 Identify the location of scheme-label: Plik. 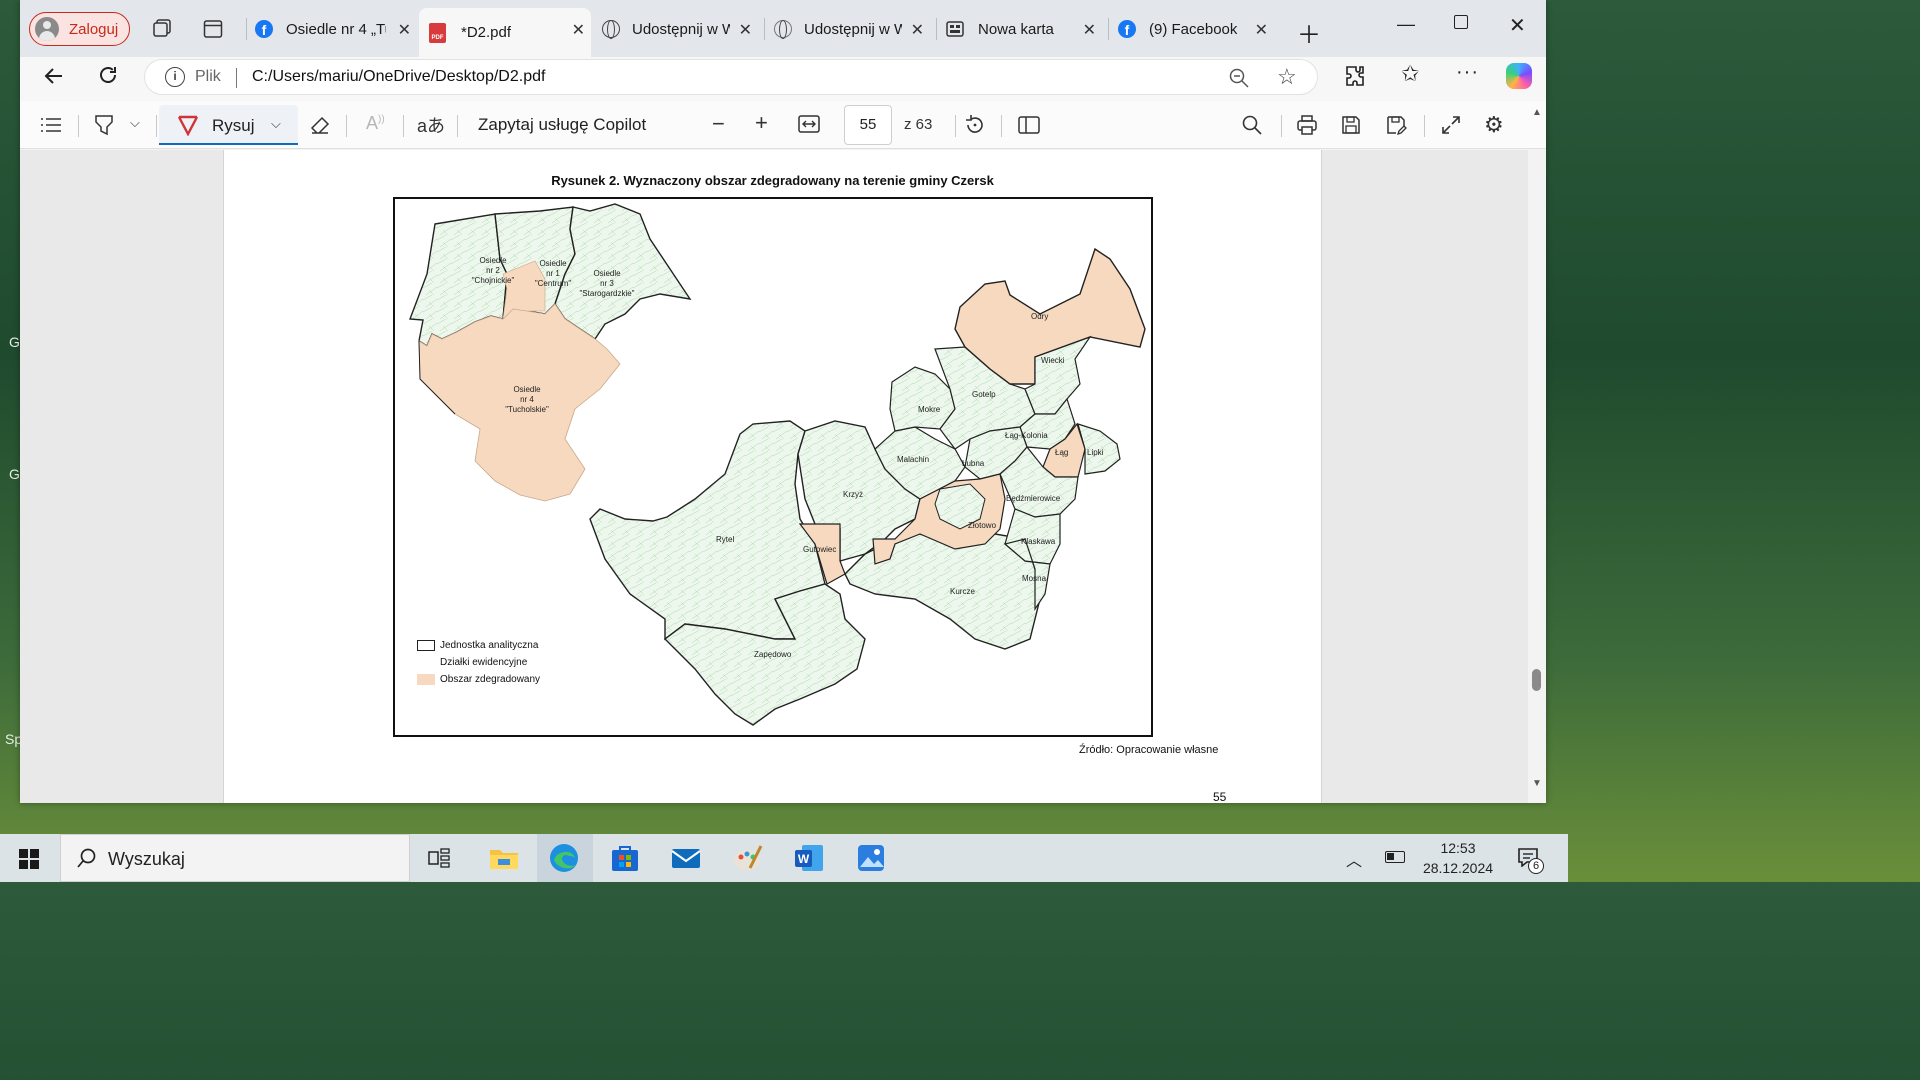
(208, 76).